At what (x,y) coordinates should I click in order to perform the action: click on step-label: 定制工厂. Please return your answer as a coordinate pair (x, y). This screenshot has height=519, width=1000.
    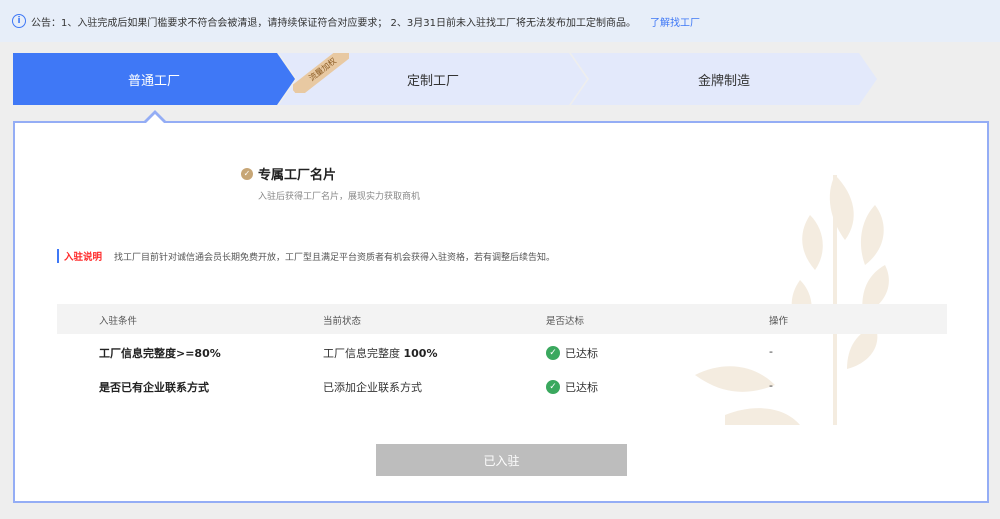
    Looking at the image, I should click on (432, 81).